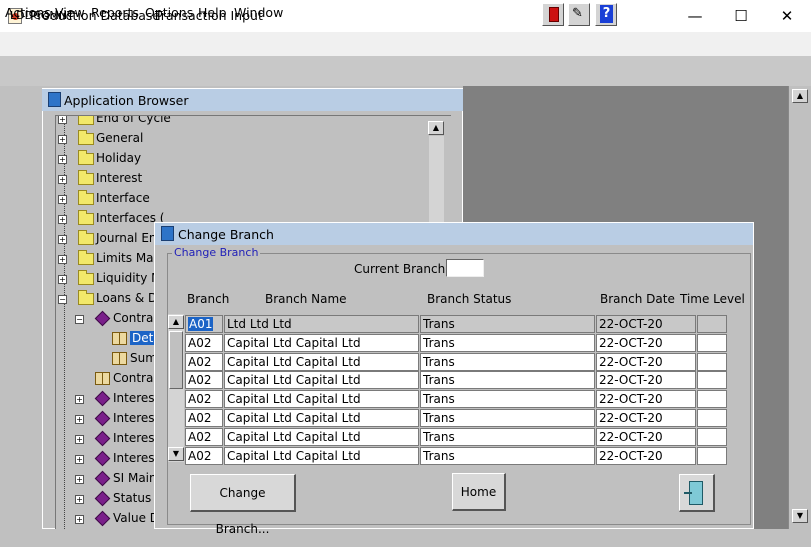 Image resolution: width=811 pixels, height=547 pixels. Describe the element at coordinates (226, 234) in the screenshot. I see `change-branch-title: Change Branch` at that location.